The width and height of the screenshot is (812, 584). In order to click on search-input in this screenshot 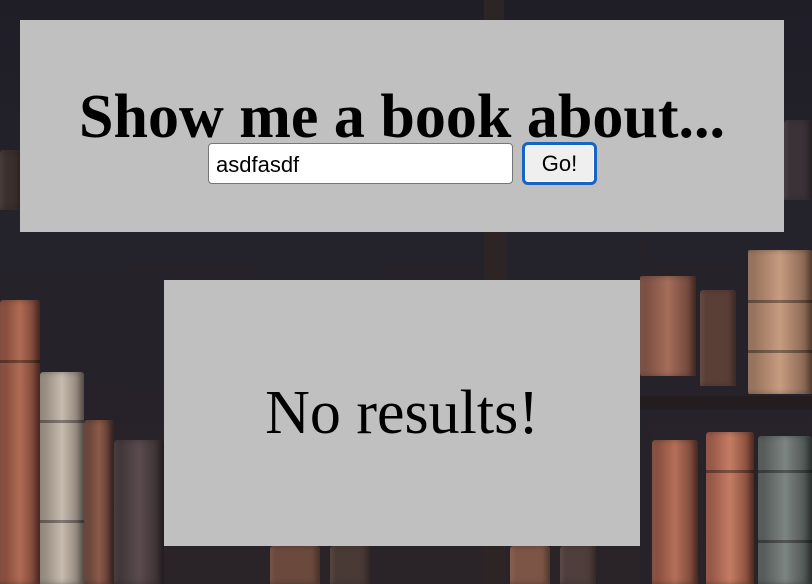, I will do `click(360, 163)`.